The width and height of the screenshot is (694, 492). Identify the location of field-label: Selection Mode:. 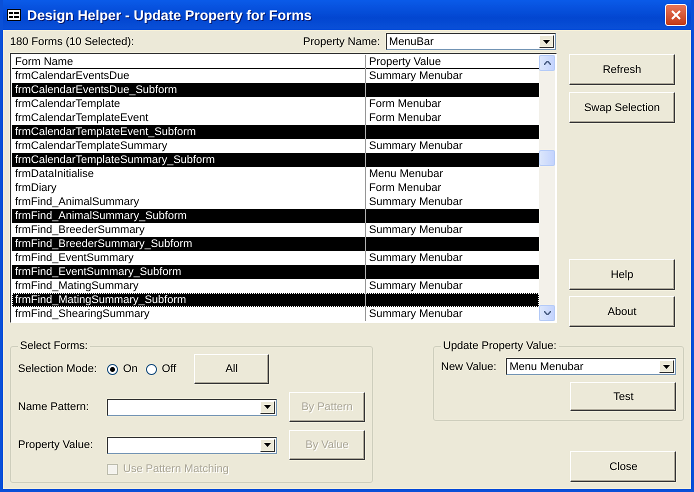
(58, 369).